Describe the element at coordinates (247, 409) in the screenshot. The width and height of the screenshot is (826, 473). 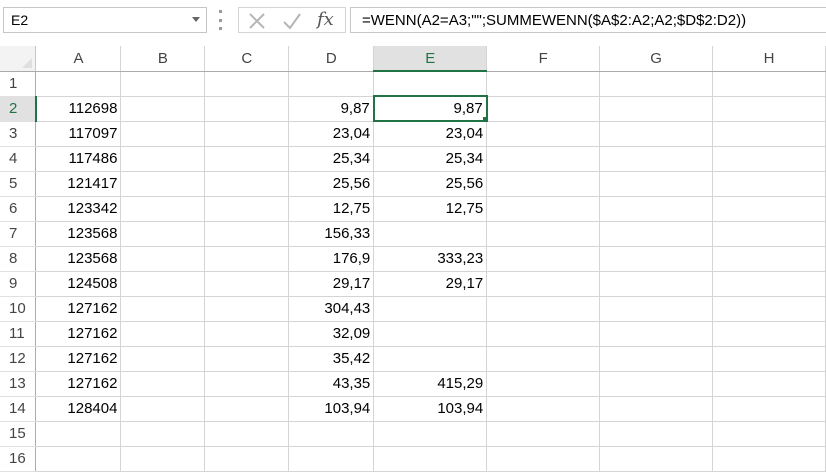
I see `cell-c14` at that location.